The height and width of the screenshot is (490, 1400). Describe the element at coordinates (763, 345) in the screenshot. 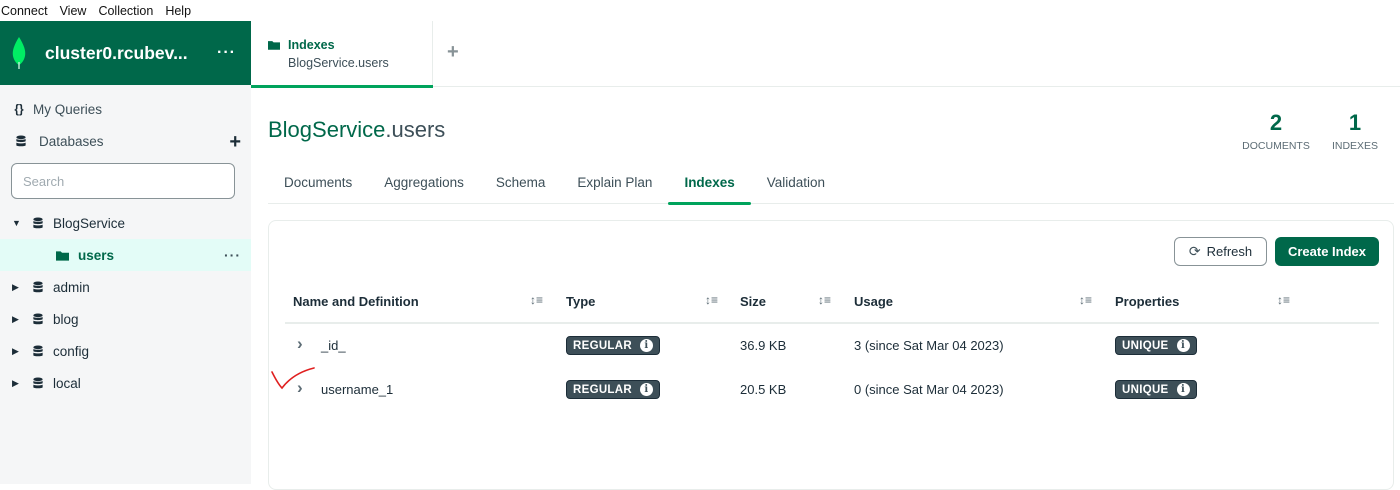

I see `index-size: 36.9 KB` at that location.